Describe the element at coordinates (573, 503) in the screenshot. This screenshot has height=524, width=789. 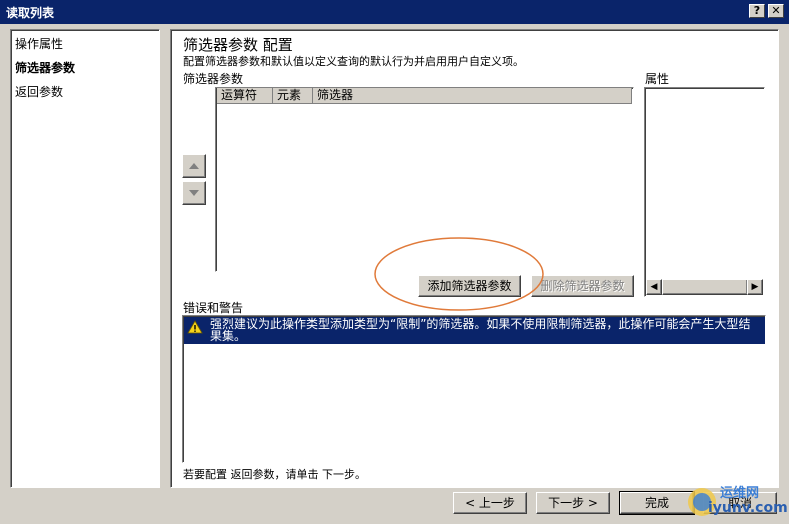
I see `next-button: 下一步 >` at that location.